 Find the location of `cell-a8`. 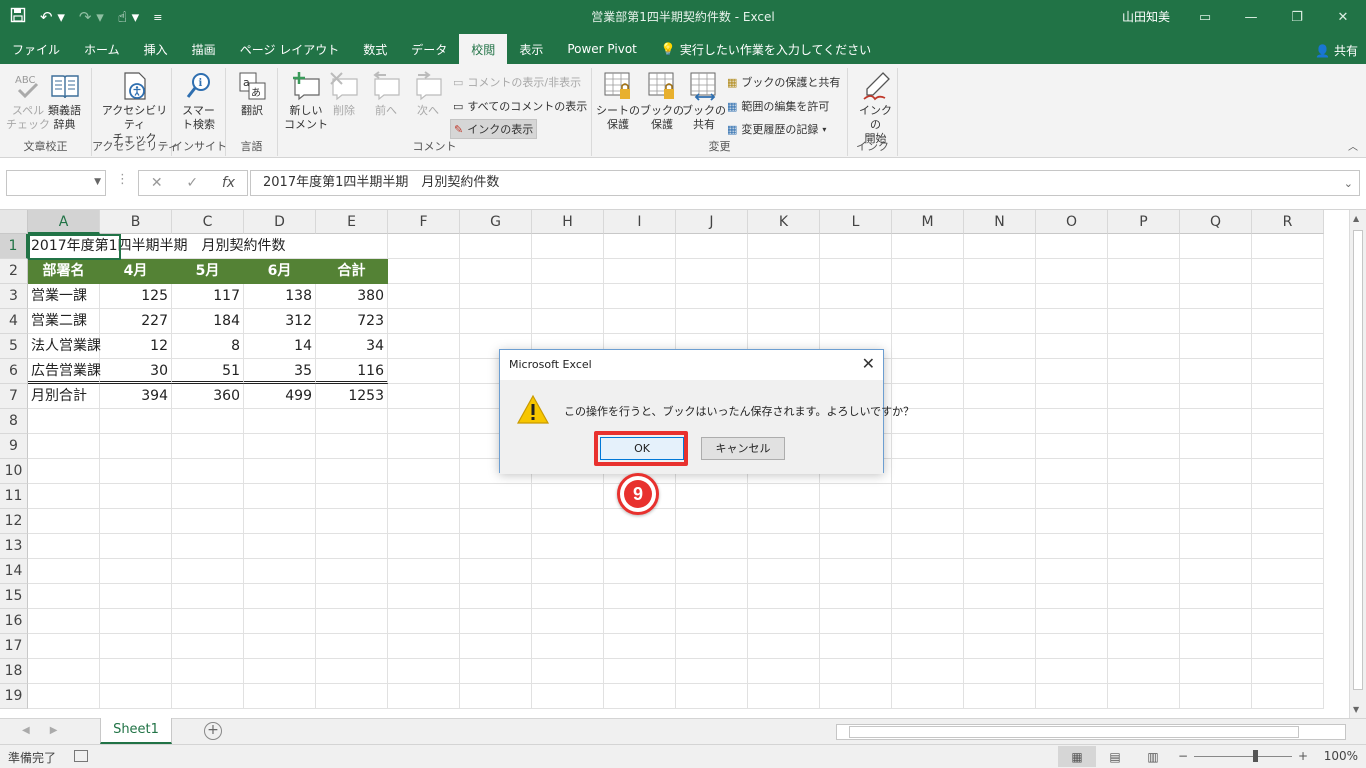

cell-a8 is located at coordinates (64, 421).